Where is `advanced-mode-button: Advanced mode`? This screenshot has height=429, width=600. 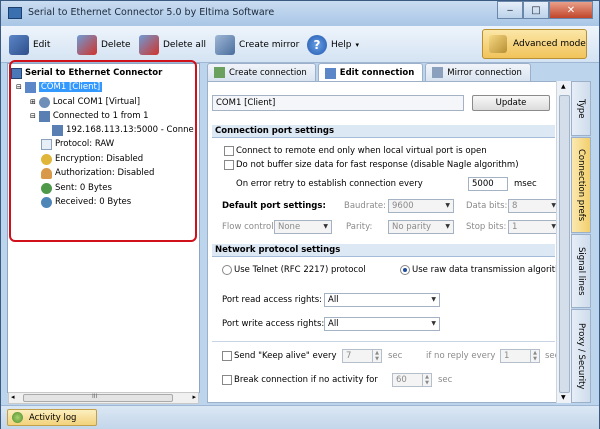
advanced-mode-button: Advanced mode is located at coordinates (534, 44).